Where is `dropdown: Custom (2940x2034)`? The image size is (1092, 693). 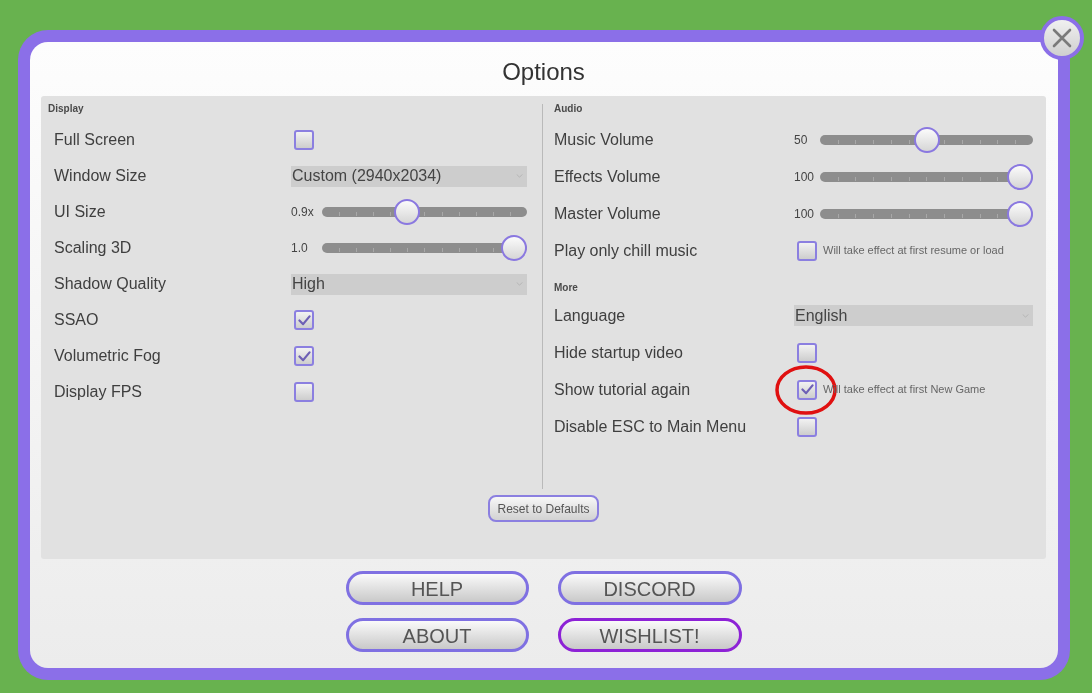
dropdown: Custom (2940x2034) is located at coordinates (409, 176).